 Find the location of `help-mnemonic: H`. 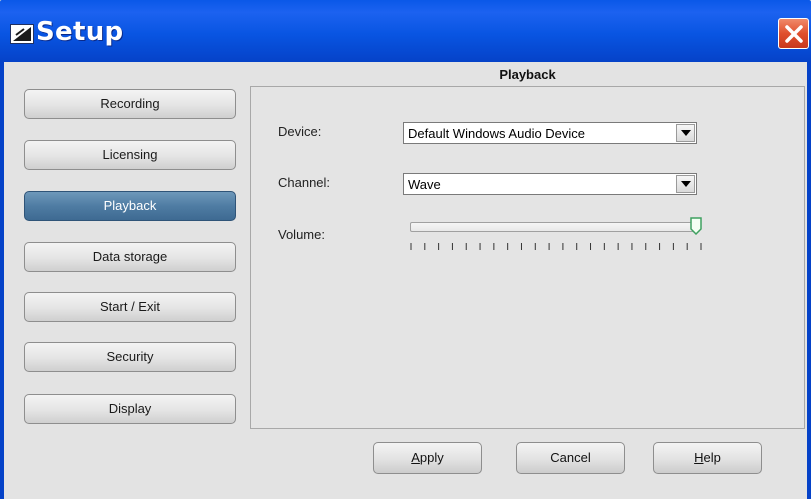

help-mnemonic: H is located at coordinates (699, 457).